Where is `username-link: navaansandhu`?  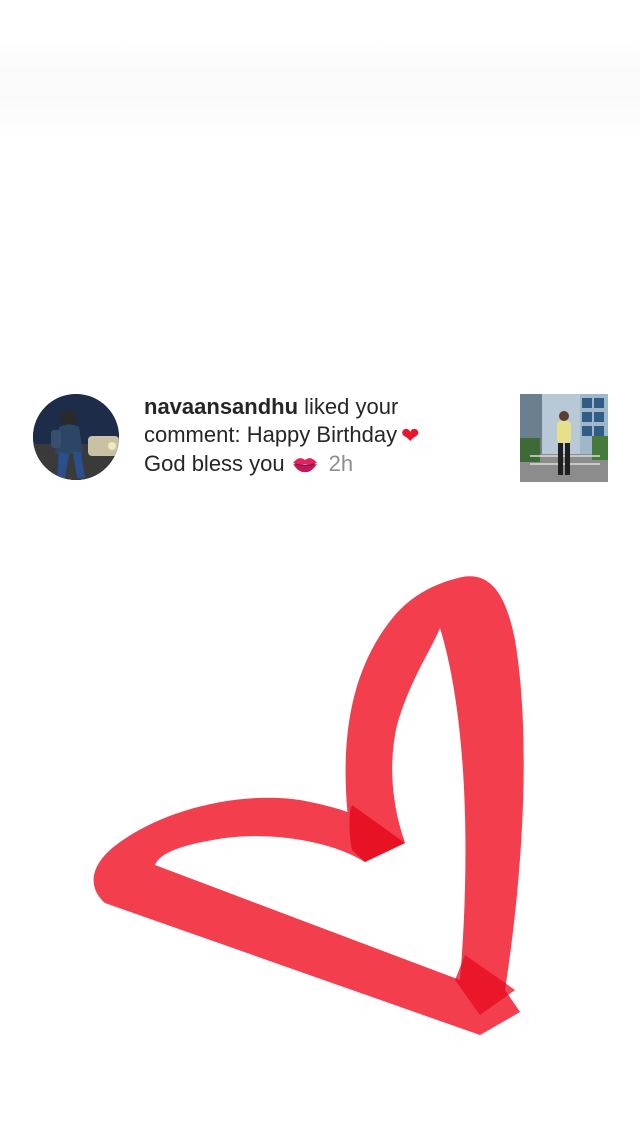
username-link: navaansandhu is located at coordinates (221, 406).